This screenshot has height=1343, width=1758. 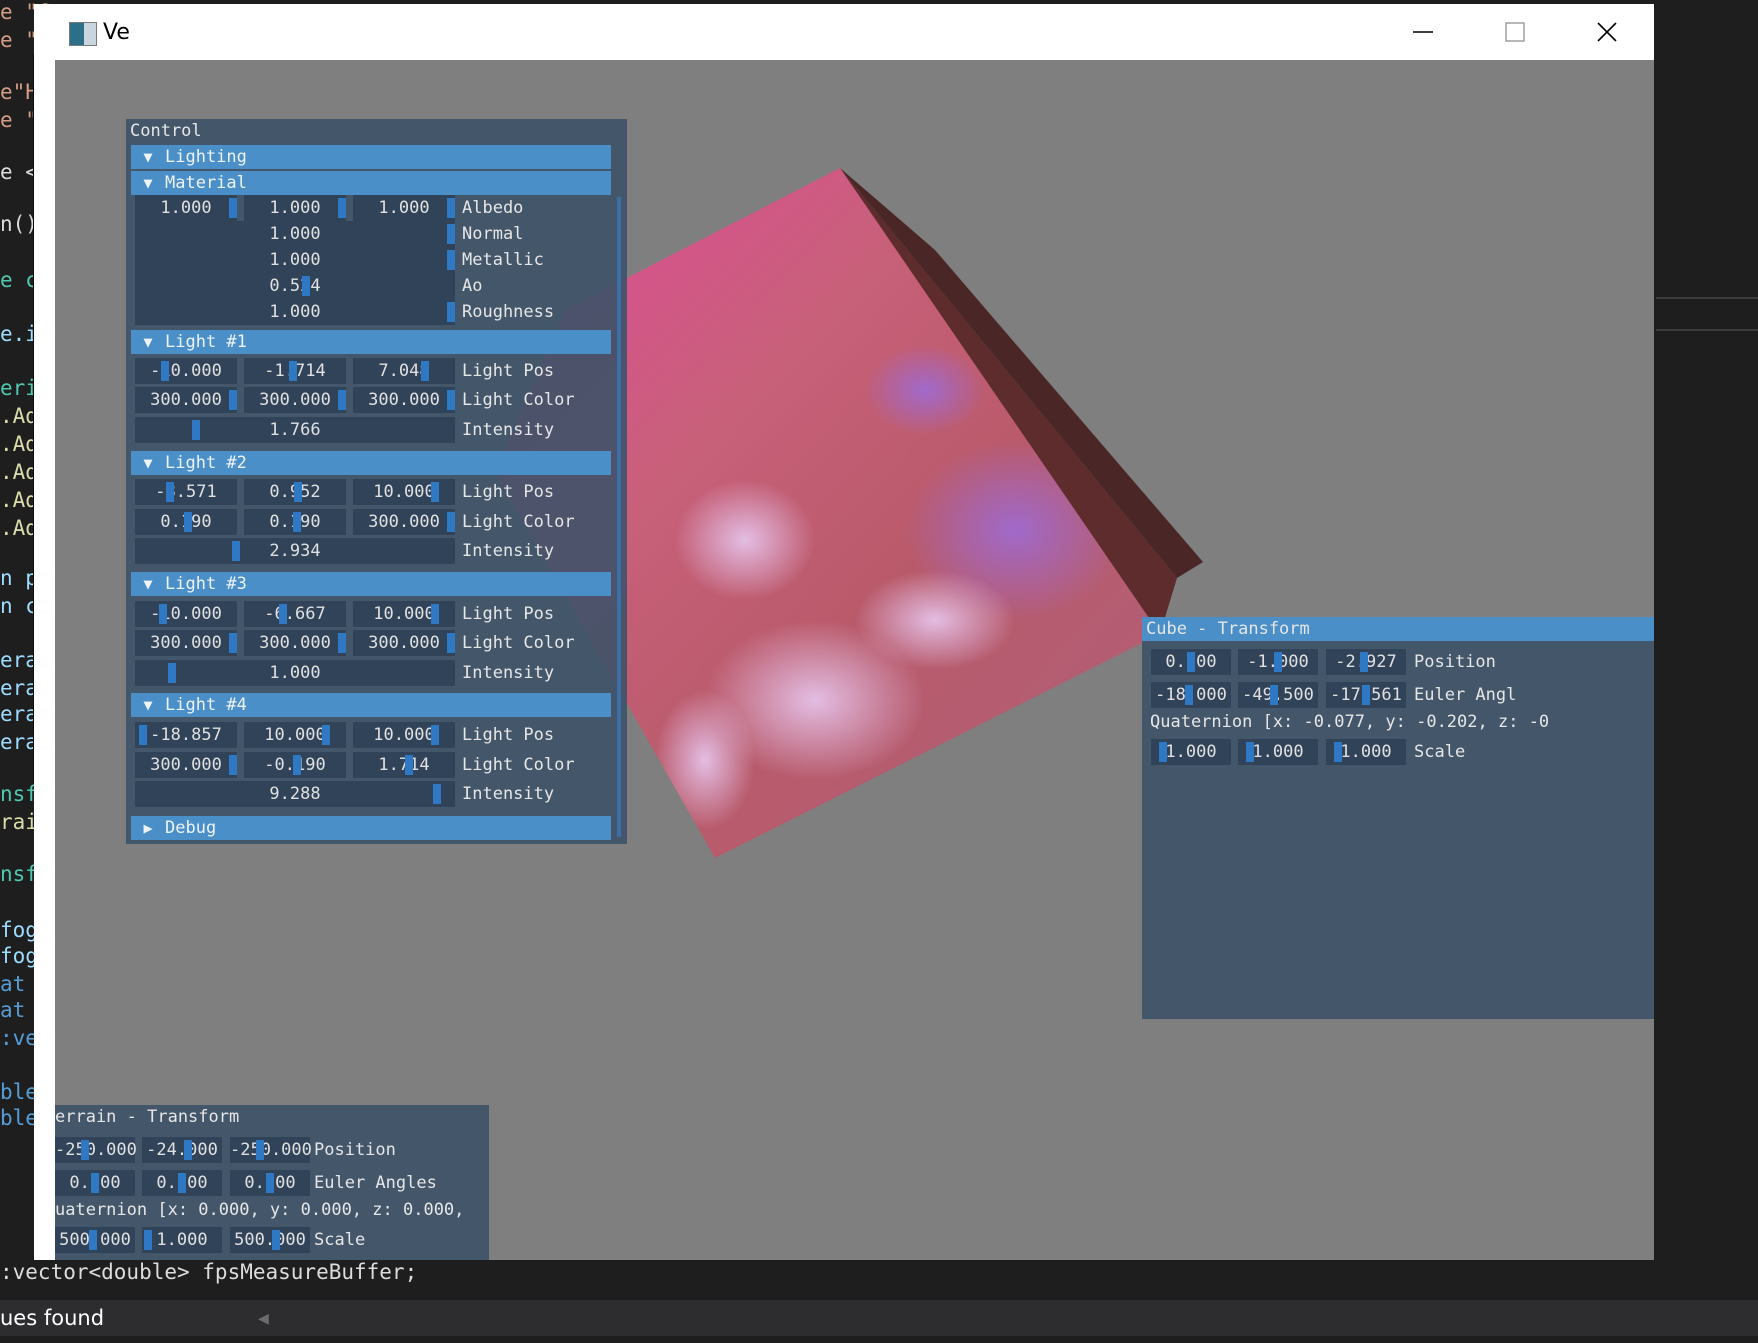 I want to click on light-2-color-label: Light Color, so click(x=518, y=522).